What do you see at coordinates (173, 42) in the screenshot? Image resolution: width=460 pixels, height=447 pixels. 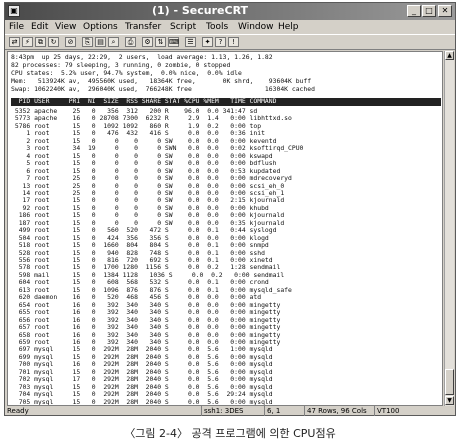 I see `keymap-icon: ⌨` at bounding box center [173, 42].